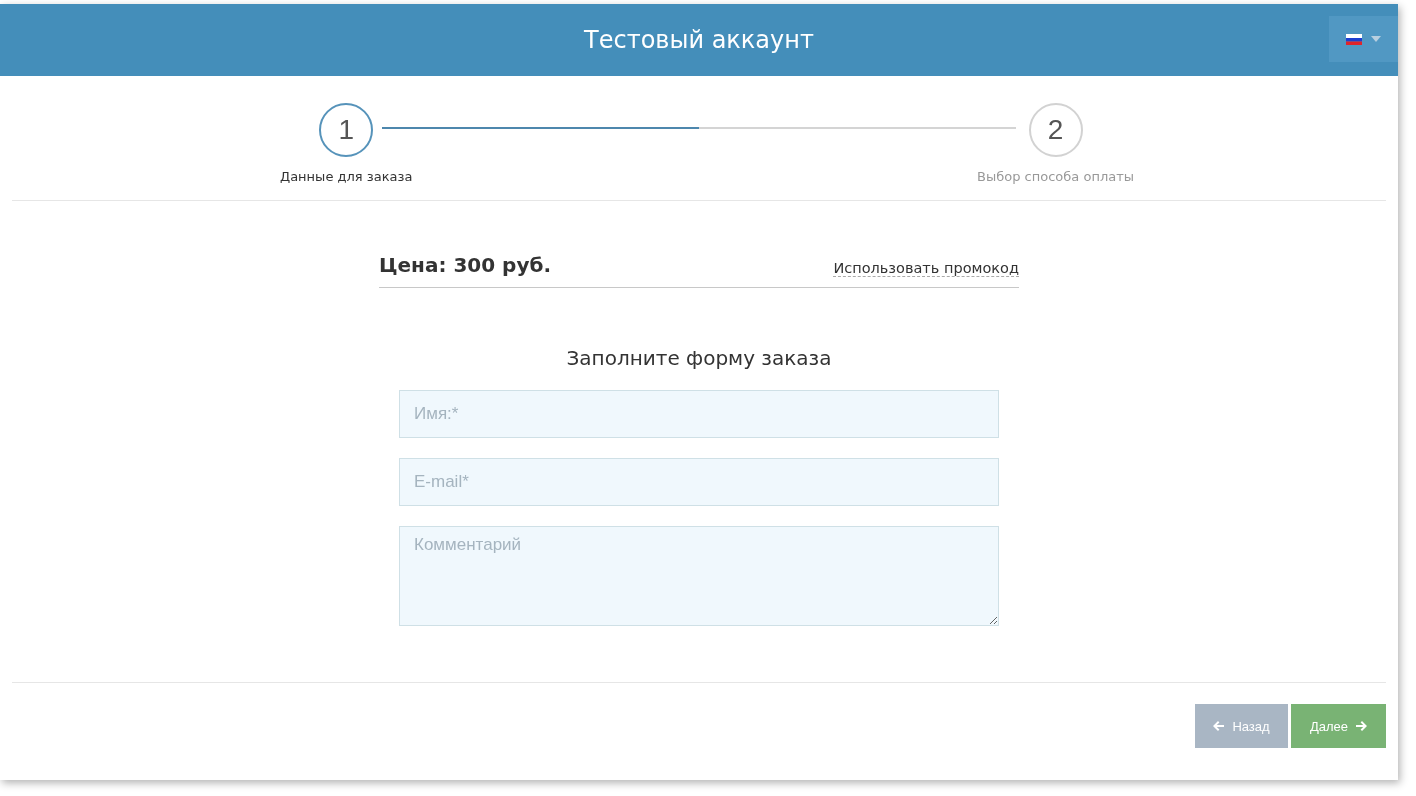  Describe the element at coordinates (699, 40) in the screenshot. I see `page-title: Тестовый аккаунт` at that location.